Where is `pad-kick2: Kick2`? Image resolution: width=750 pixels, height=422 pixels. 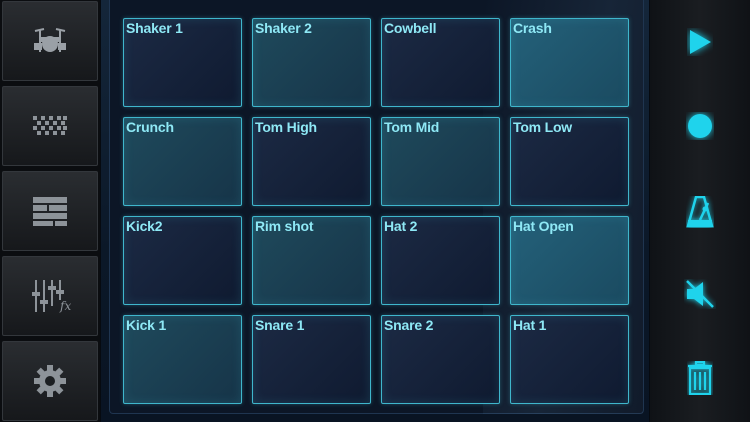 pad-kick2: Kick2 is located at coordinates (182, 260).